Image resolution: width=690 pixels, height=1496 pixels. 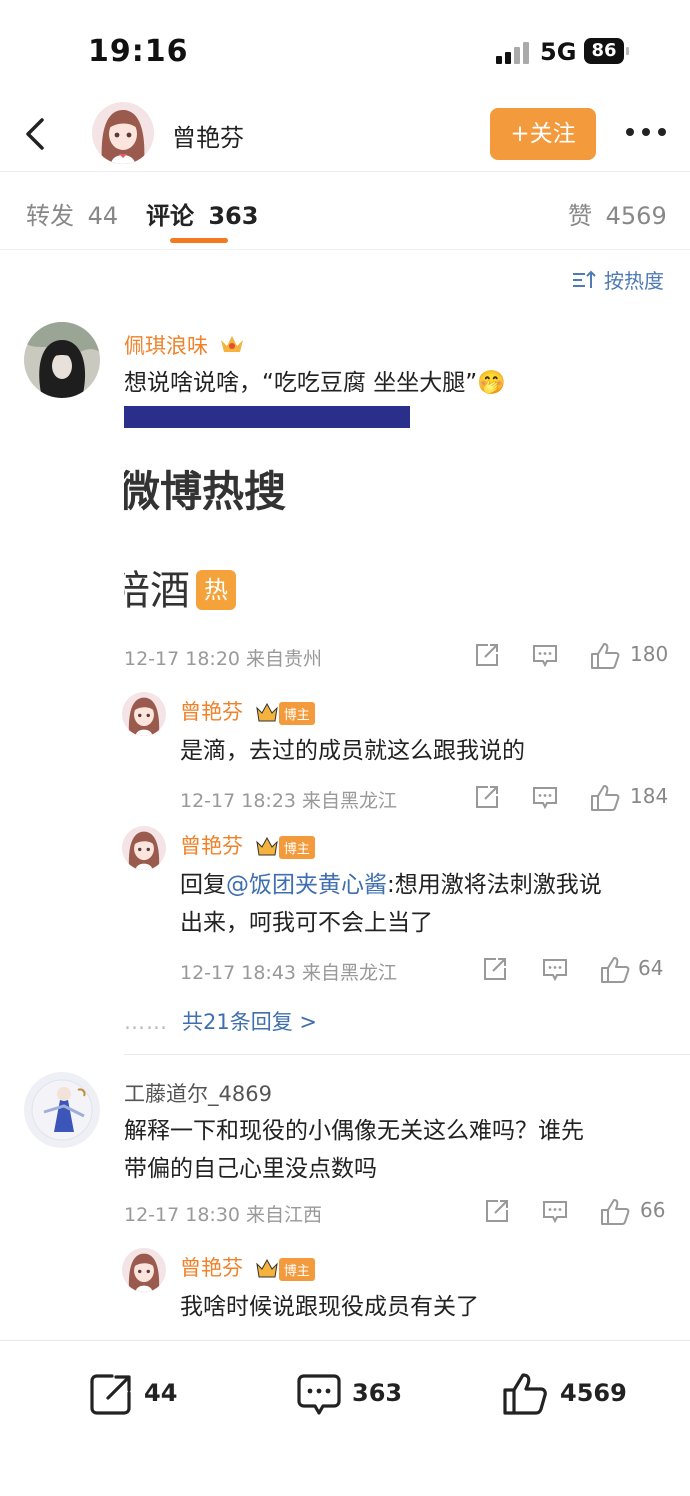 I want to click on emoji: 🤭, so click(x=491, y=383).